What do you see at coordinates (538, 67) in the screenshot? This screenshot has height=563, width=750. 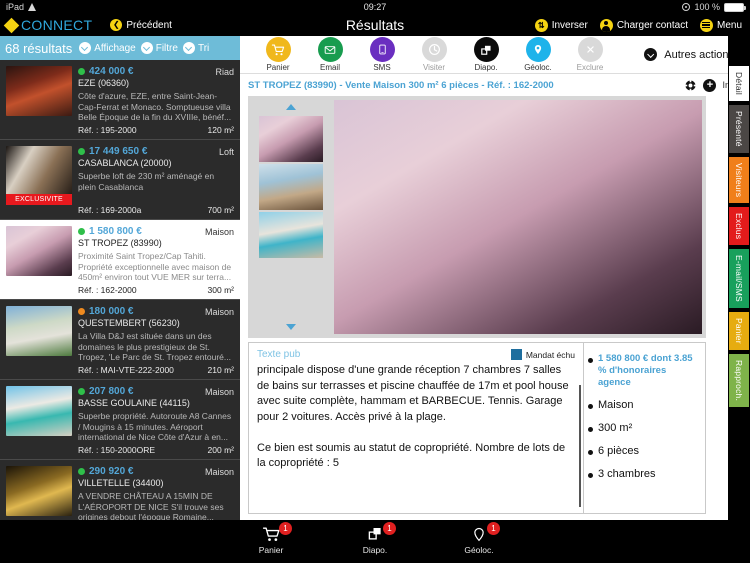 I see `toolbar-button-label: Géoloc.` at bounding box center [538, 67].